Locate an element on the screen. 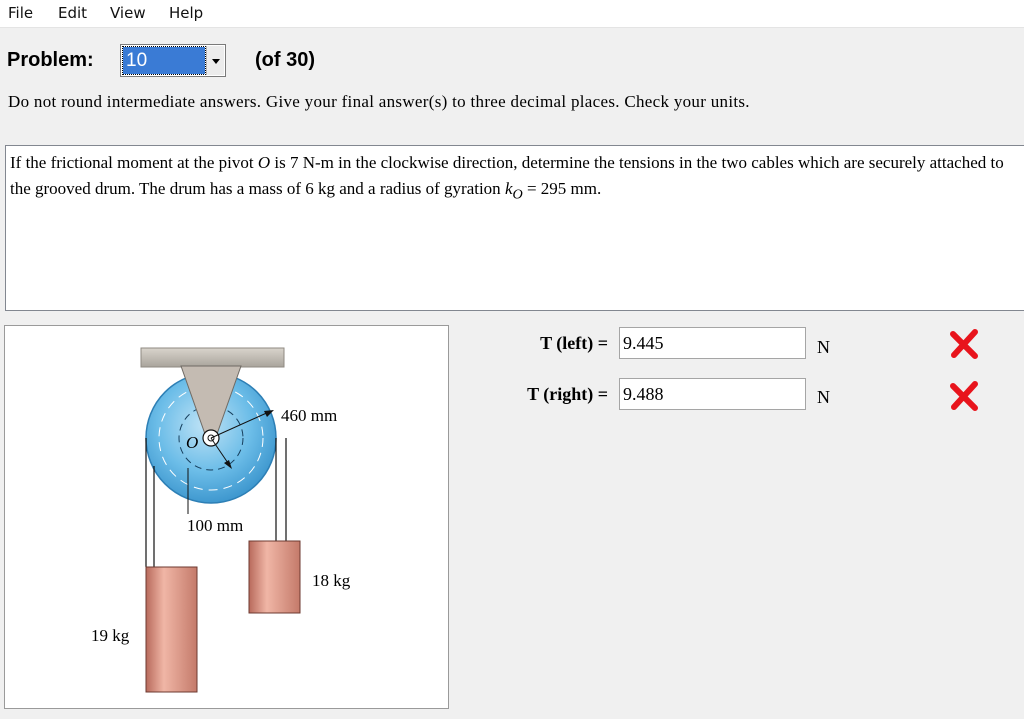  drum-diagram: 460 mm 100 mm O 18 kg 19 kg is located at coordinates (221, 520).